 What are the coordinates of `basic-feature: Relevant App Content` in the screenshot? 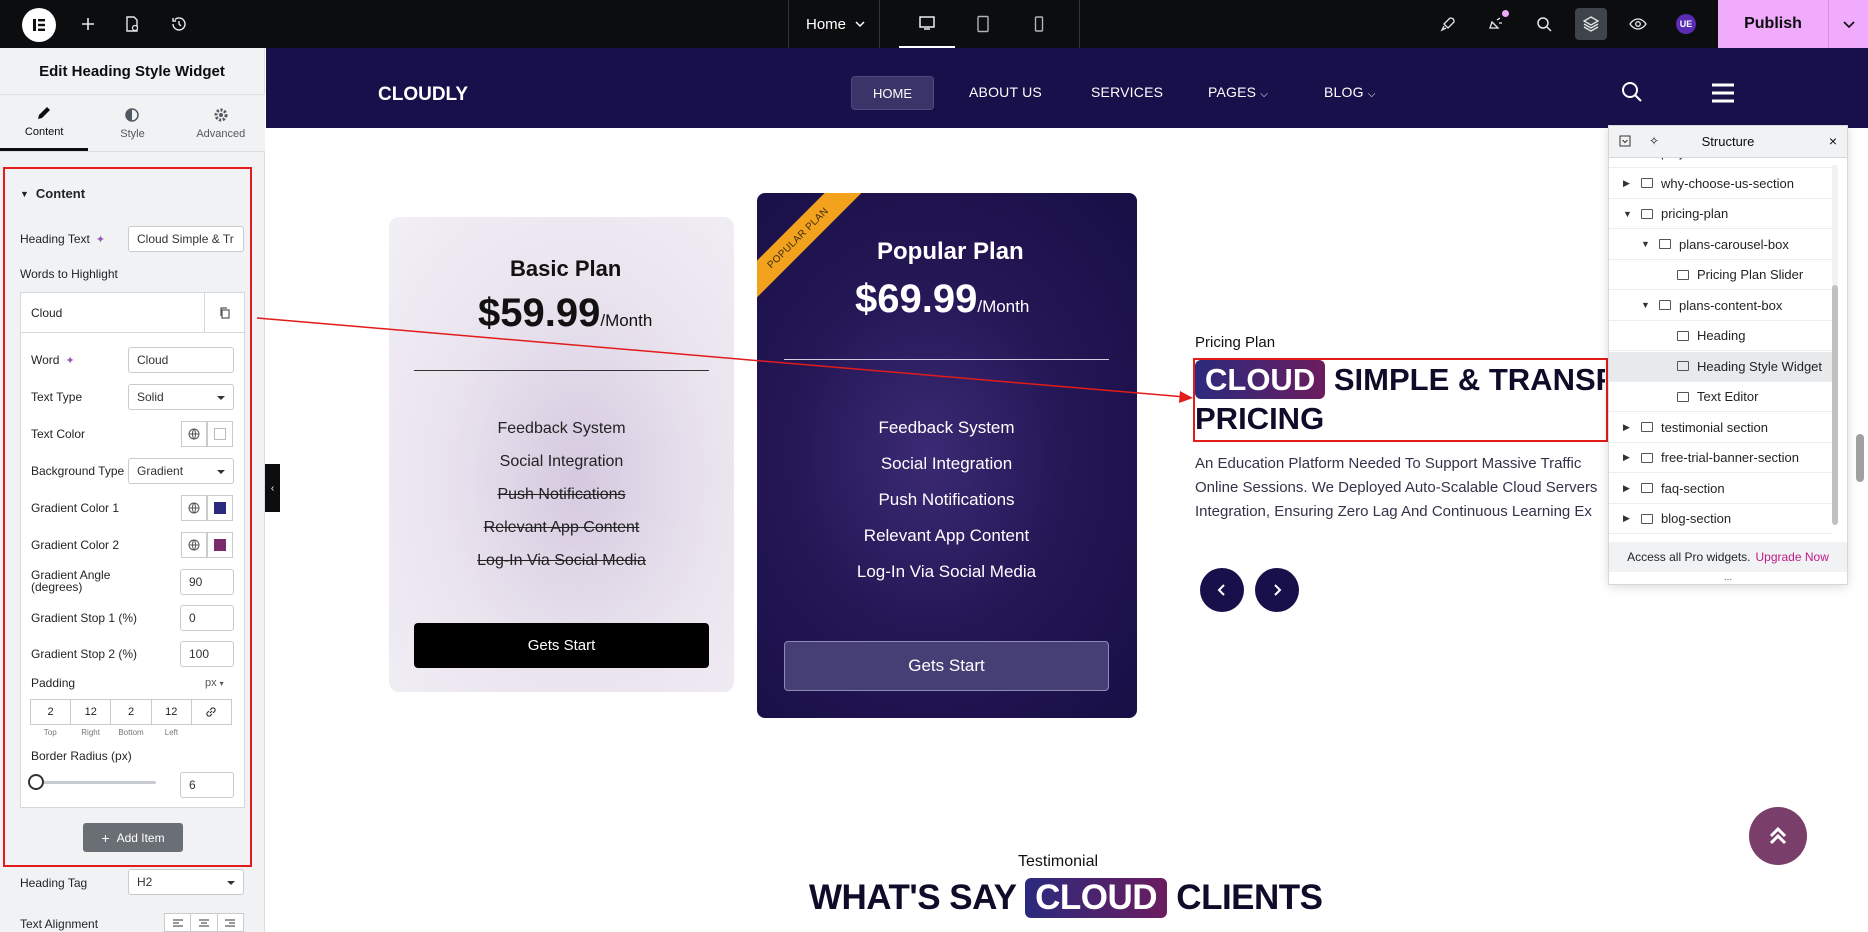 It's located at (561, 527).